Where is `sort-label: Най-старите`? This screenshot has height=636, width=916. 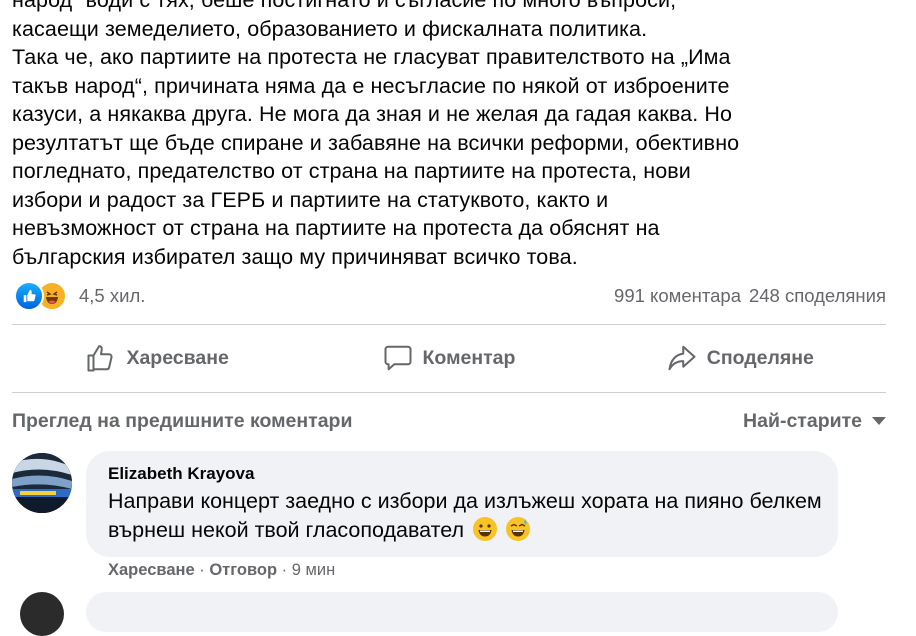
sort-label: Най-старите is located at coordinates (802, 420).